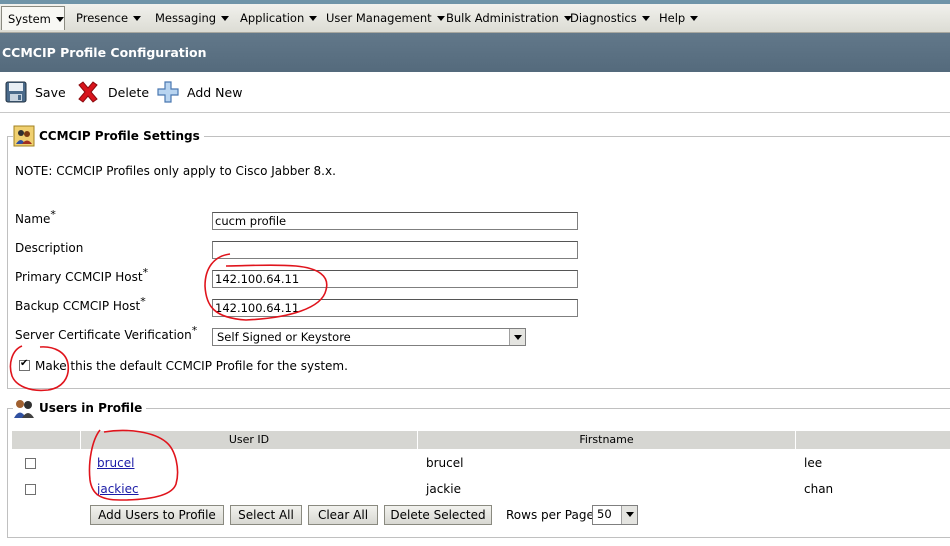  Describe the element at coordinates (29, 19) in the screenshot. I see `menu-system-label: System` at that location.